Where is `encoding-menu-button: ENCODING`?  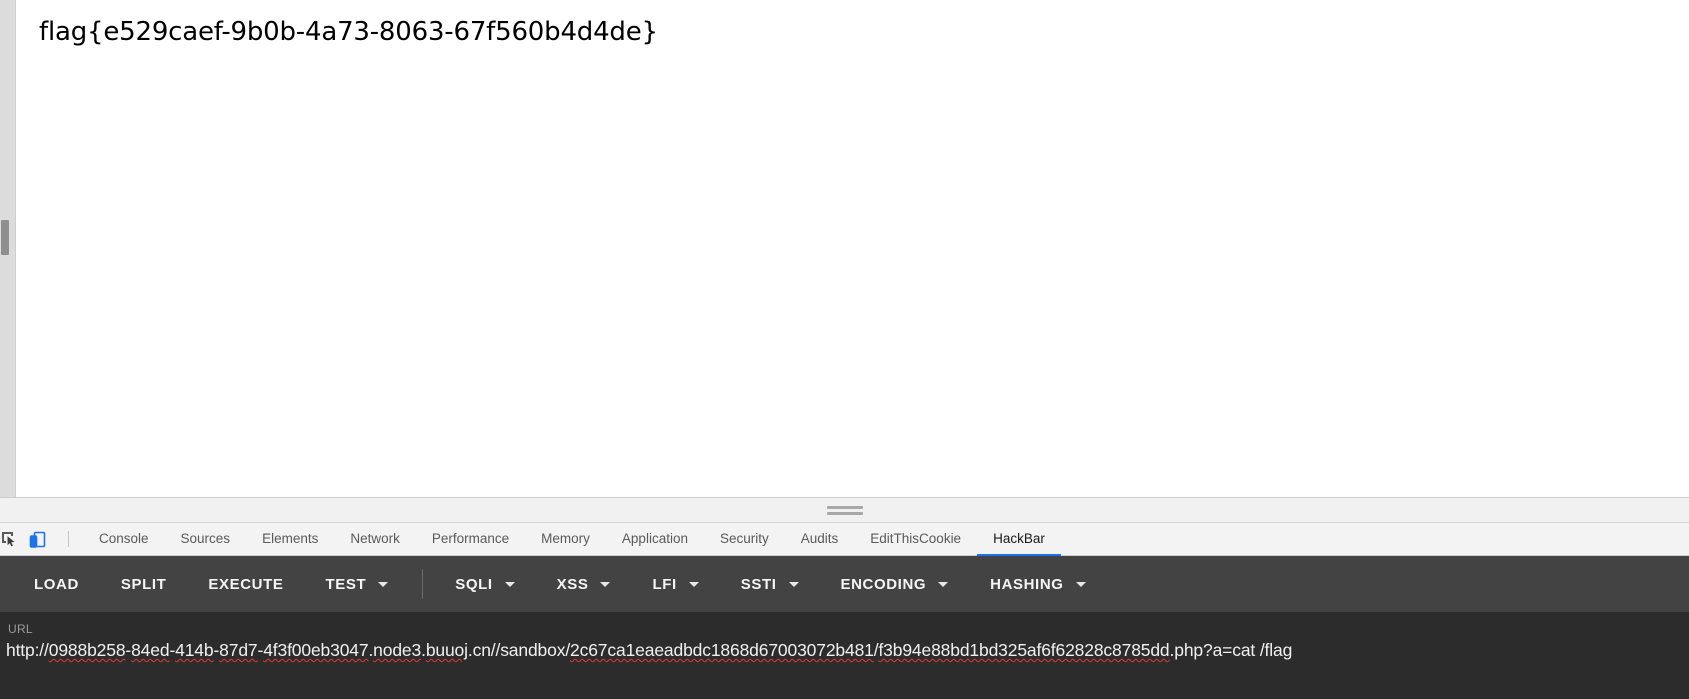 encoding-menu-button: ENCODING is located at coordinates (895, 584).